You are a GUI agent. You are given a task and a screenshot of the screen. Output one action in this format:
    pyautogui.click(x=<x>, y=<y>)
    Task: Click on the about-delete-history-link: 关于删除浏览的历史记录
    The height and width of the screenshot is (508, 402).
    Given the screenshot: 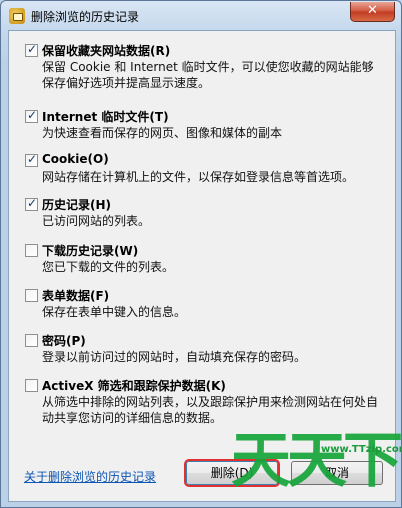 What is the action you would take?
    pyautogui.click(x=90, y=476)
    